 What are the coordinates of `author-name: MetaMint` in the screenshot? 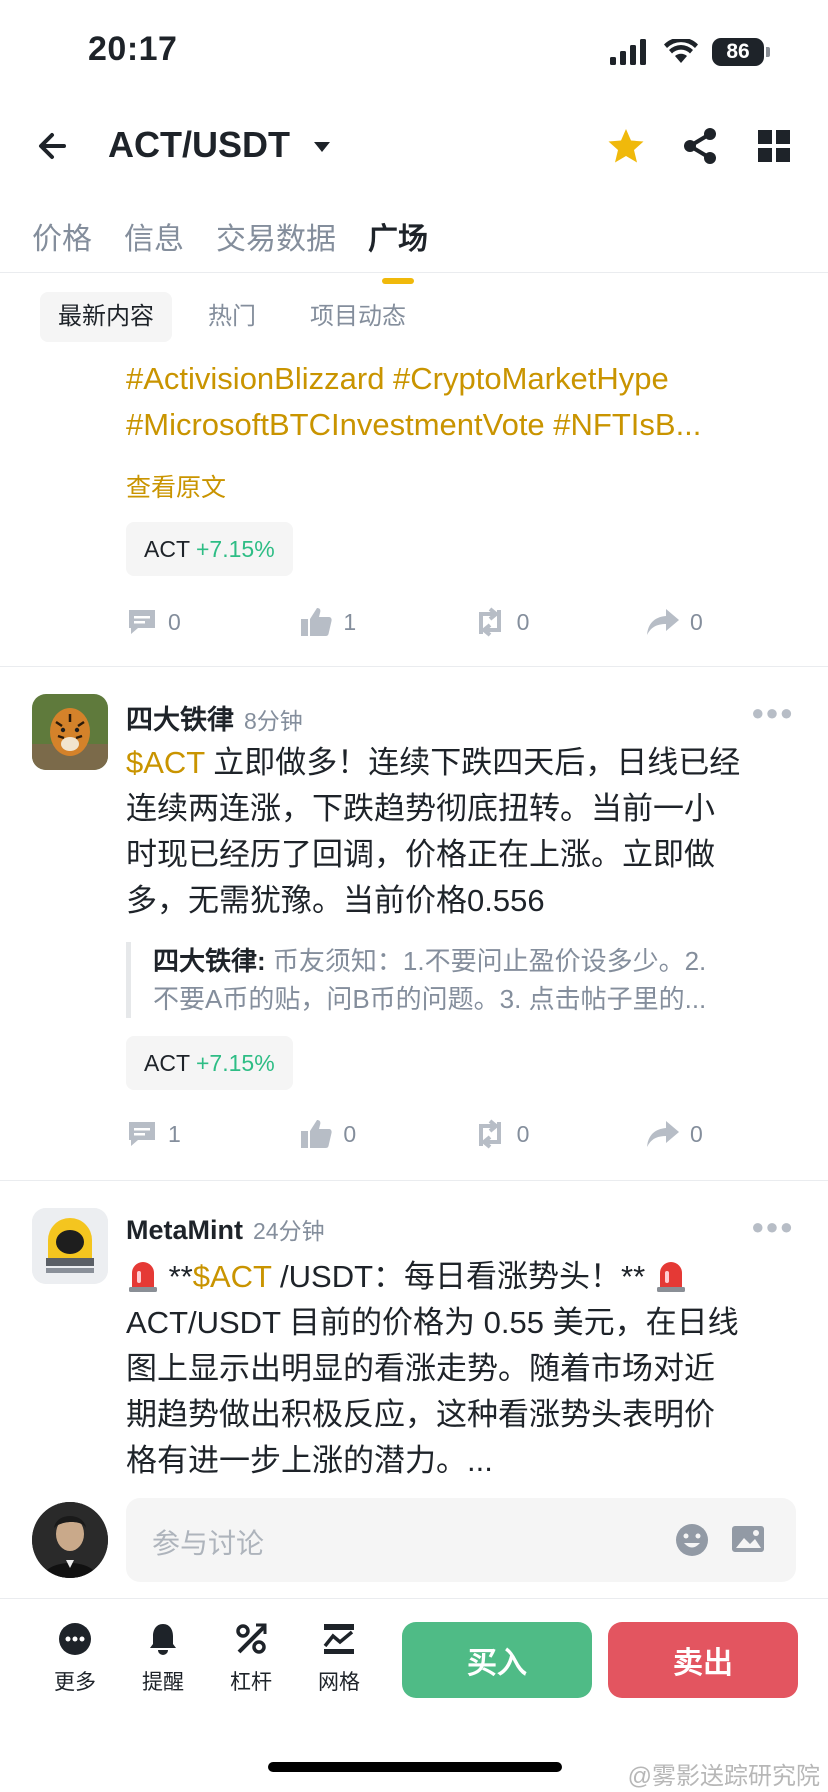 It's located at (184, 1230).